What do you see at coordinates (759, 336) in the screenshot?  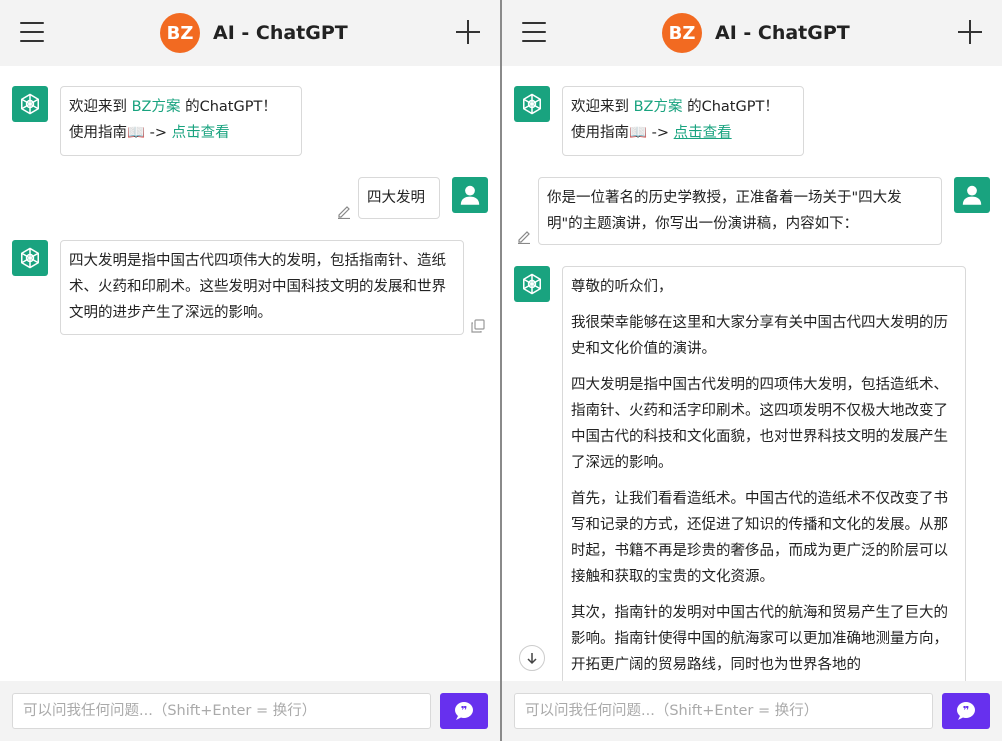 I see `speech-paragraph: 我很荣幸能够在这里和大家分享有关中国古代四大发明的历史和文化价值的演讲。` at bounding box center [759, 336].